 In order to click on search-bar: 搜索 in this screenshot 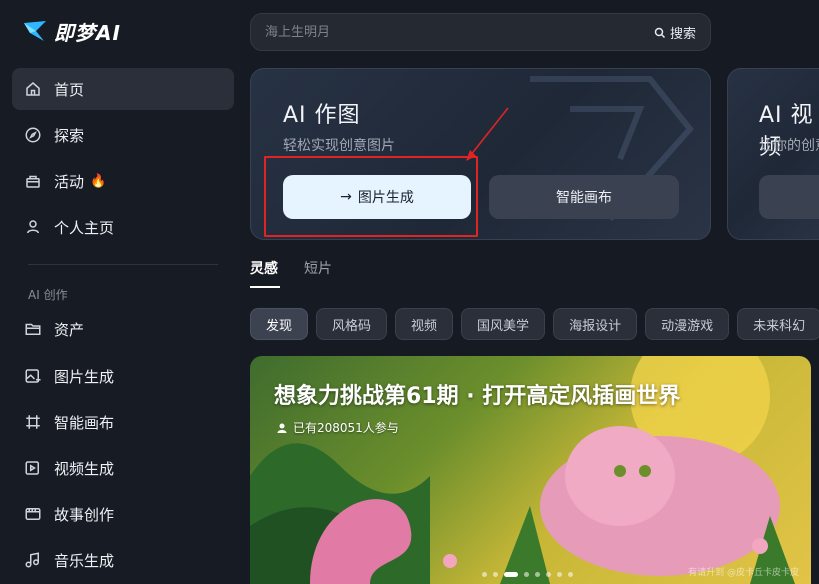, I will do `click(480, 32)`.